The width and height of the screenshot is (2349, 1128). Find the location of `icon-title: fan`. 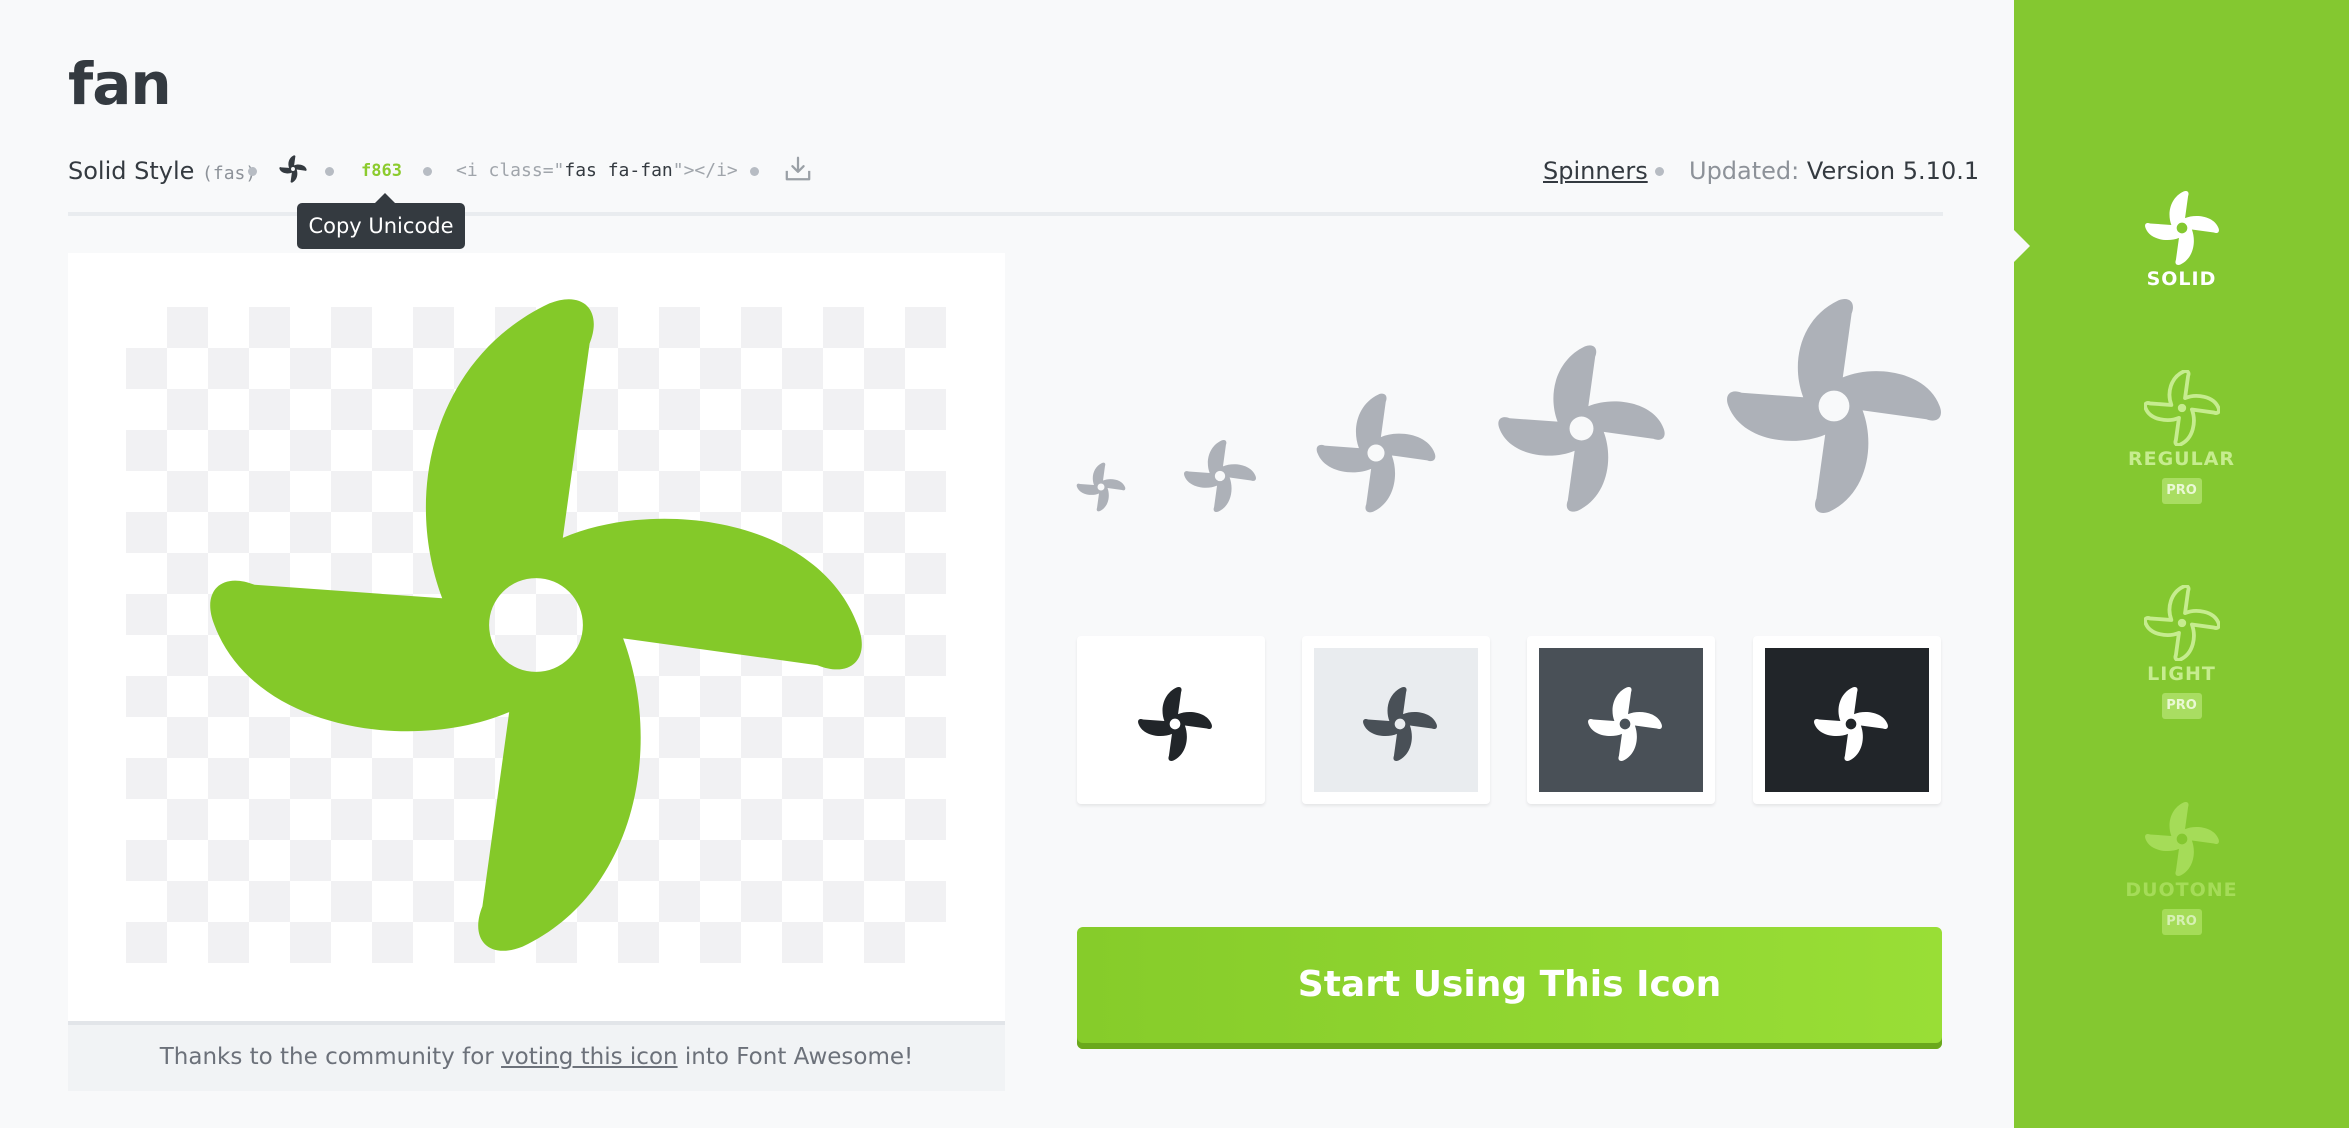

icon-title: fan is located at coordinates (120, 84).